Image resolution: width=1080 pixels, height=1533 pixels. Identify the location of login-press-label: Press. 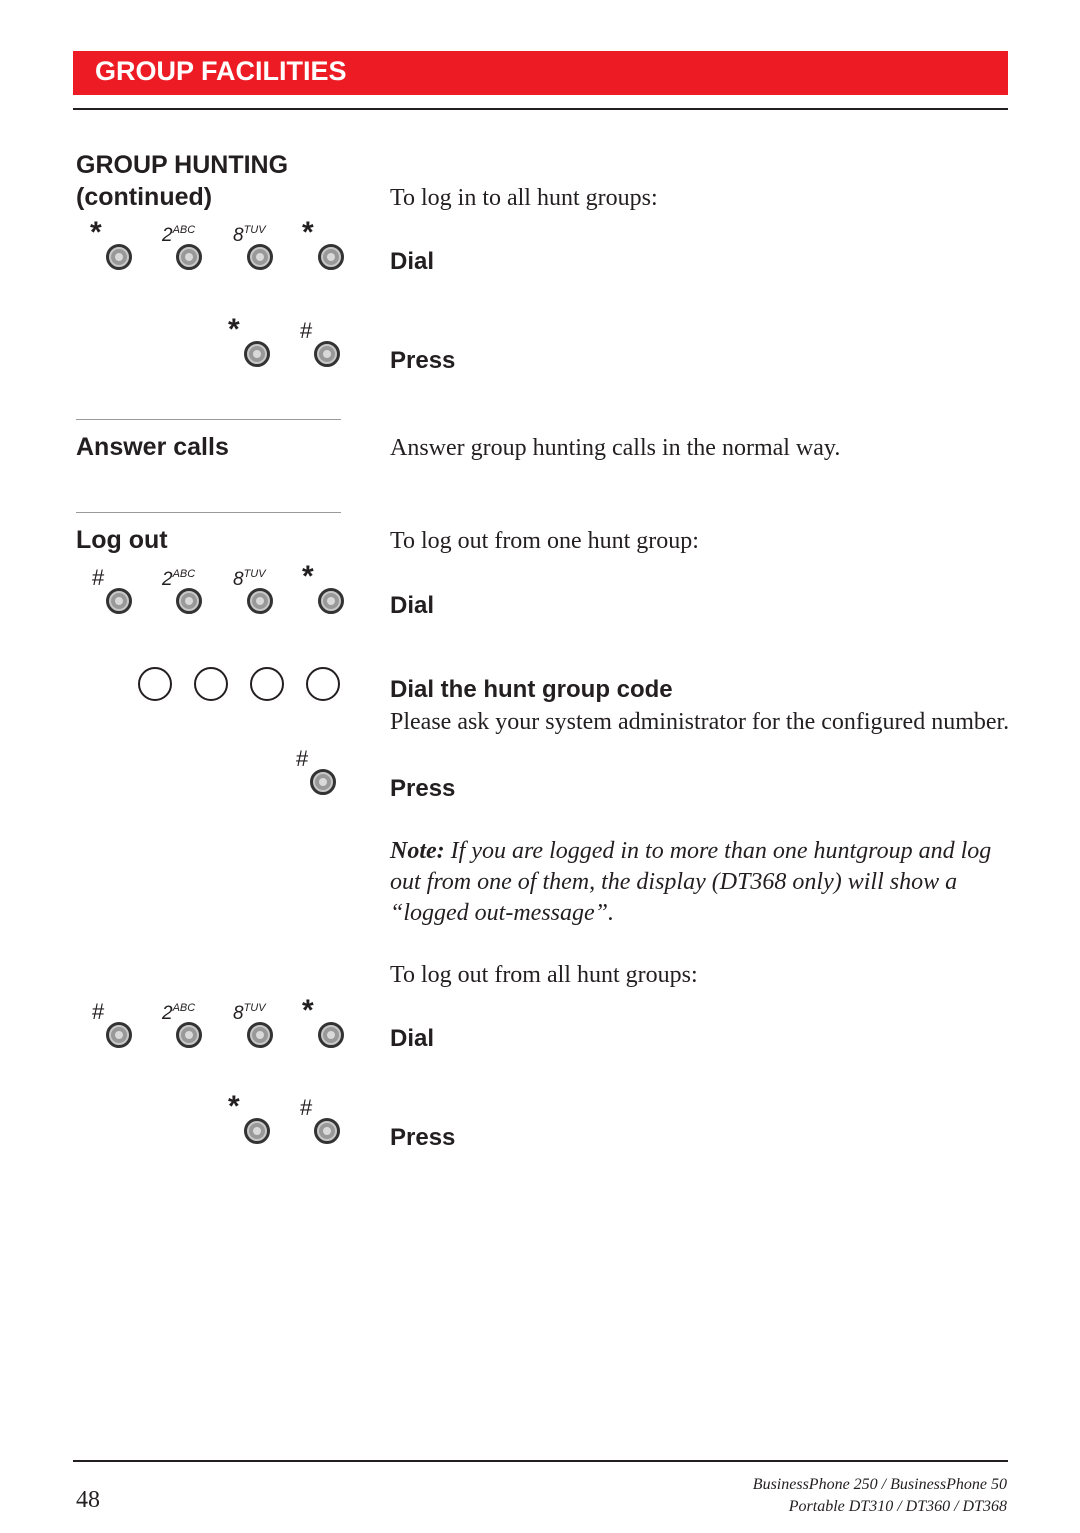
(423, 360).